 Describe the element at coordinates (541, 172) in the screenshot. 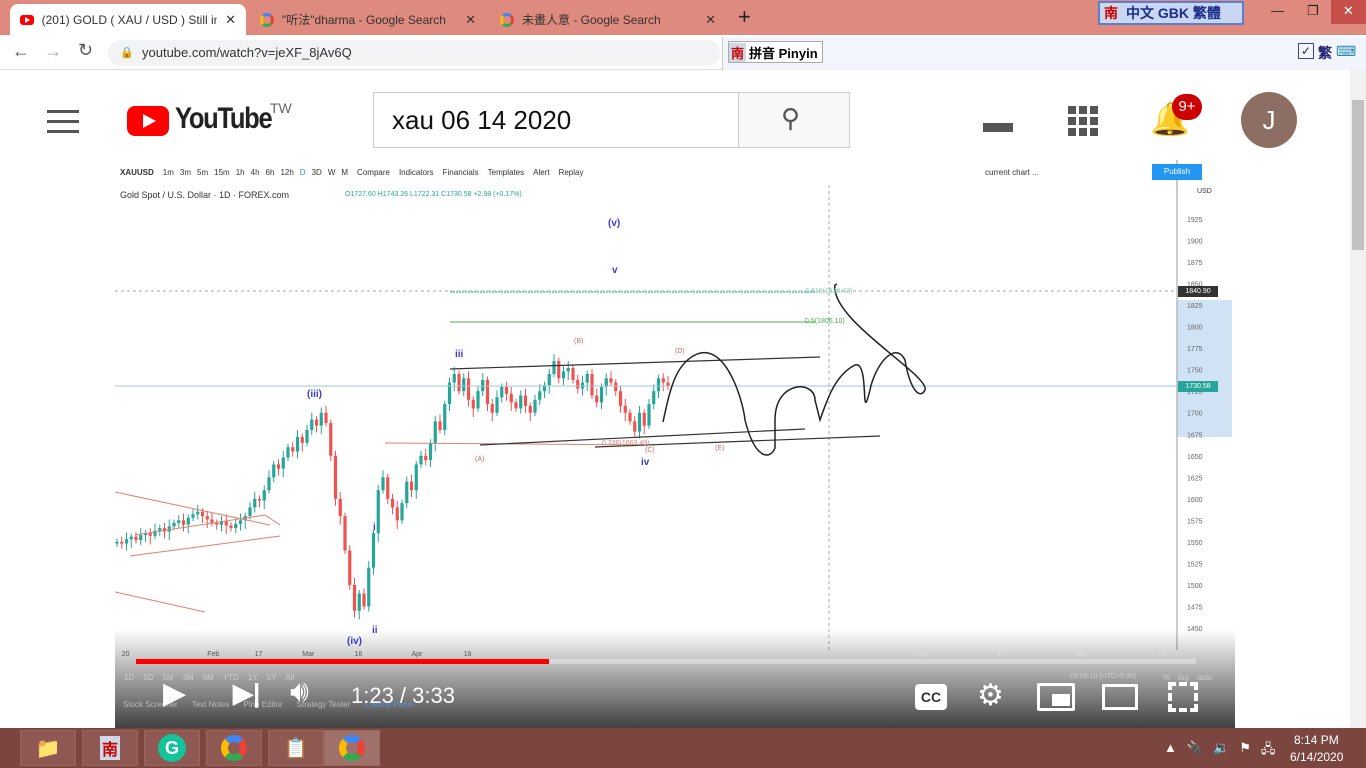

I see `tv-alert: Alert` at that location.